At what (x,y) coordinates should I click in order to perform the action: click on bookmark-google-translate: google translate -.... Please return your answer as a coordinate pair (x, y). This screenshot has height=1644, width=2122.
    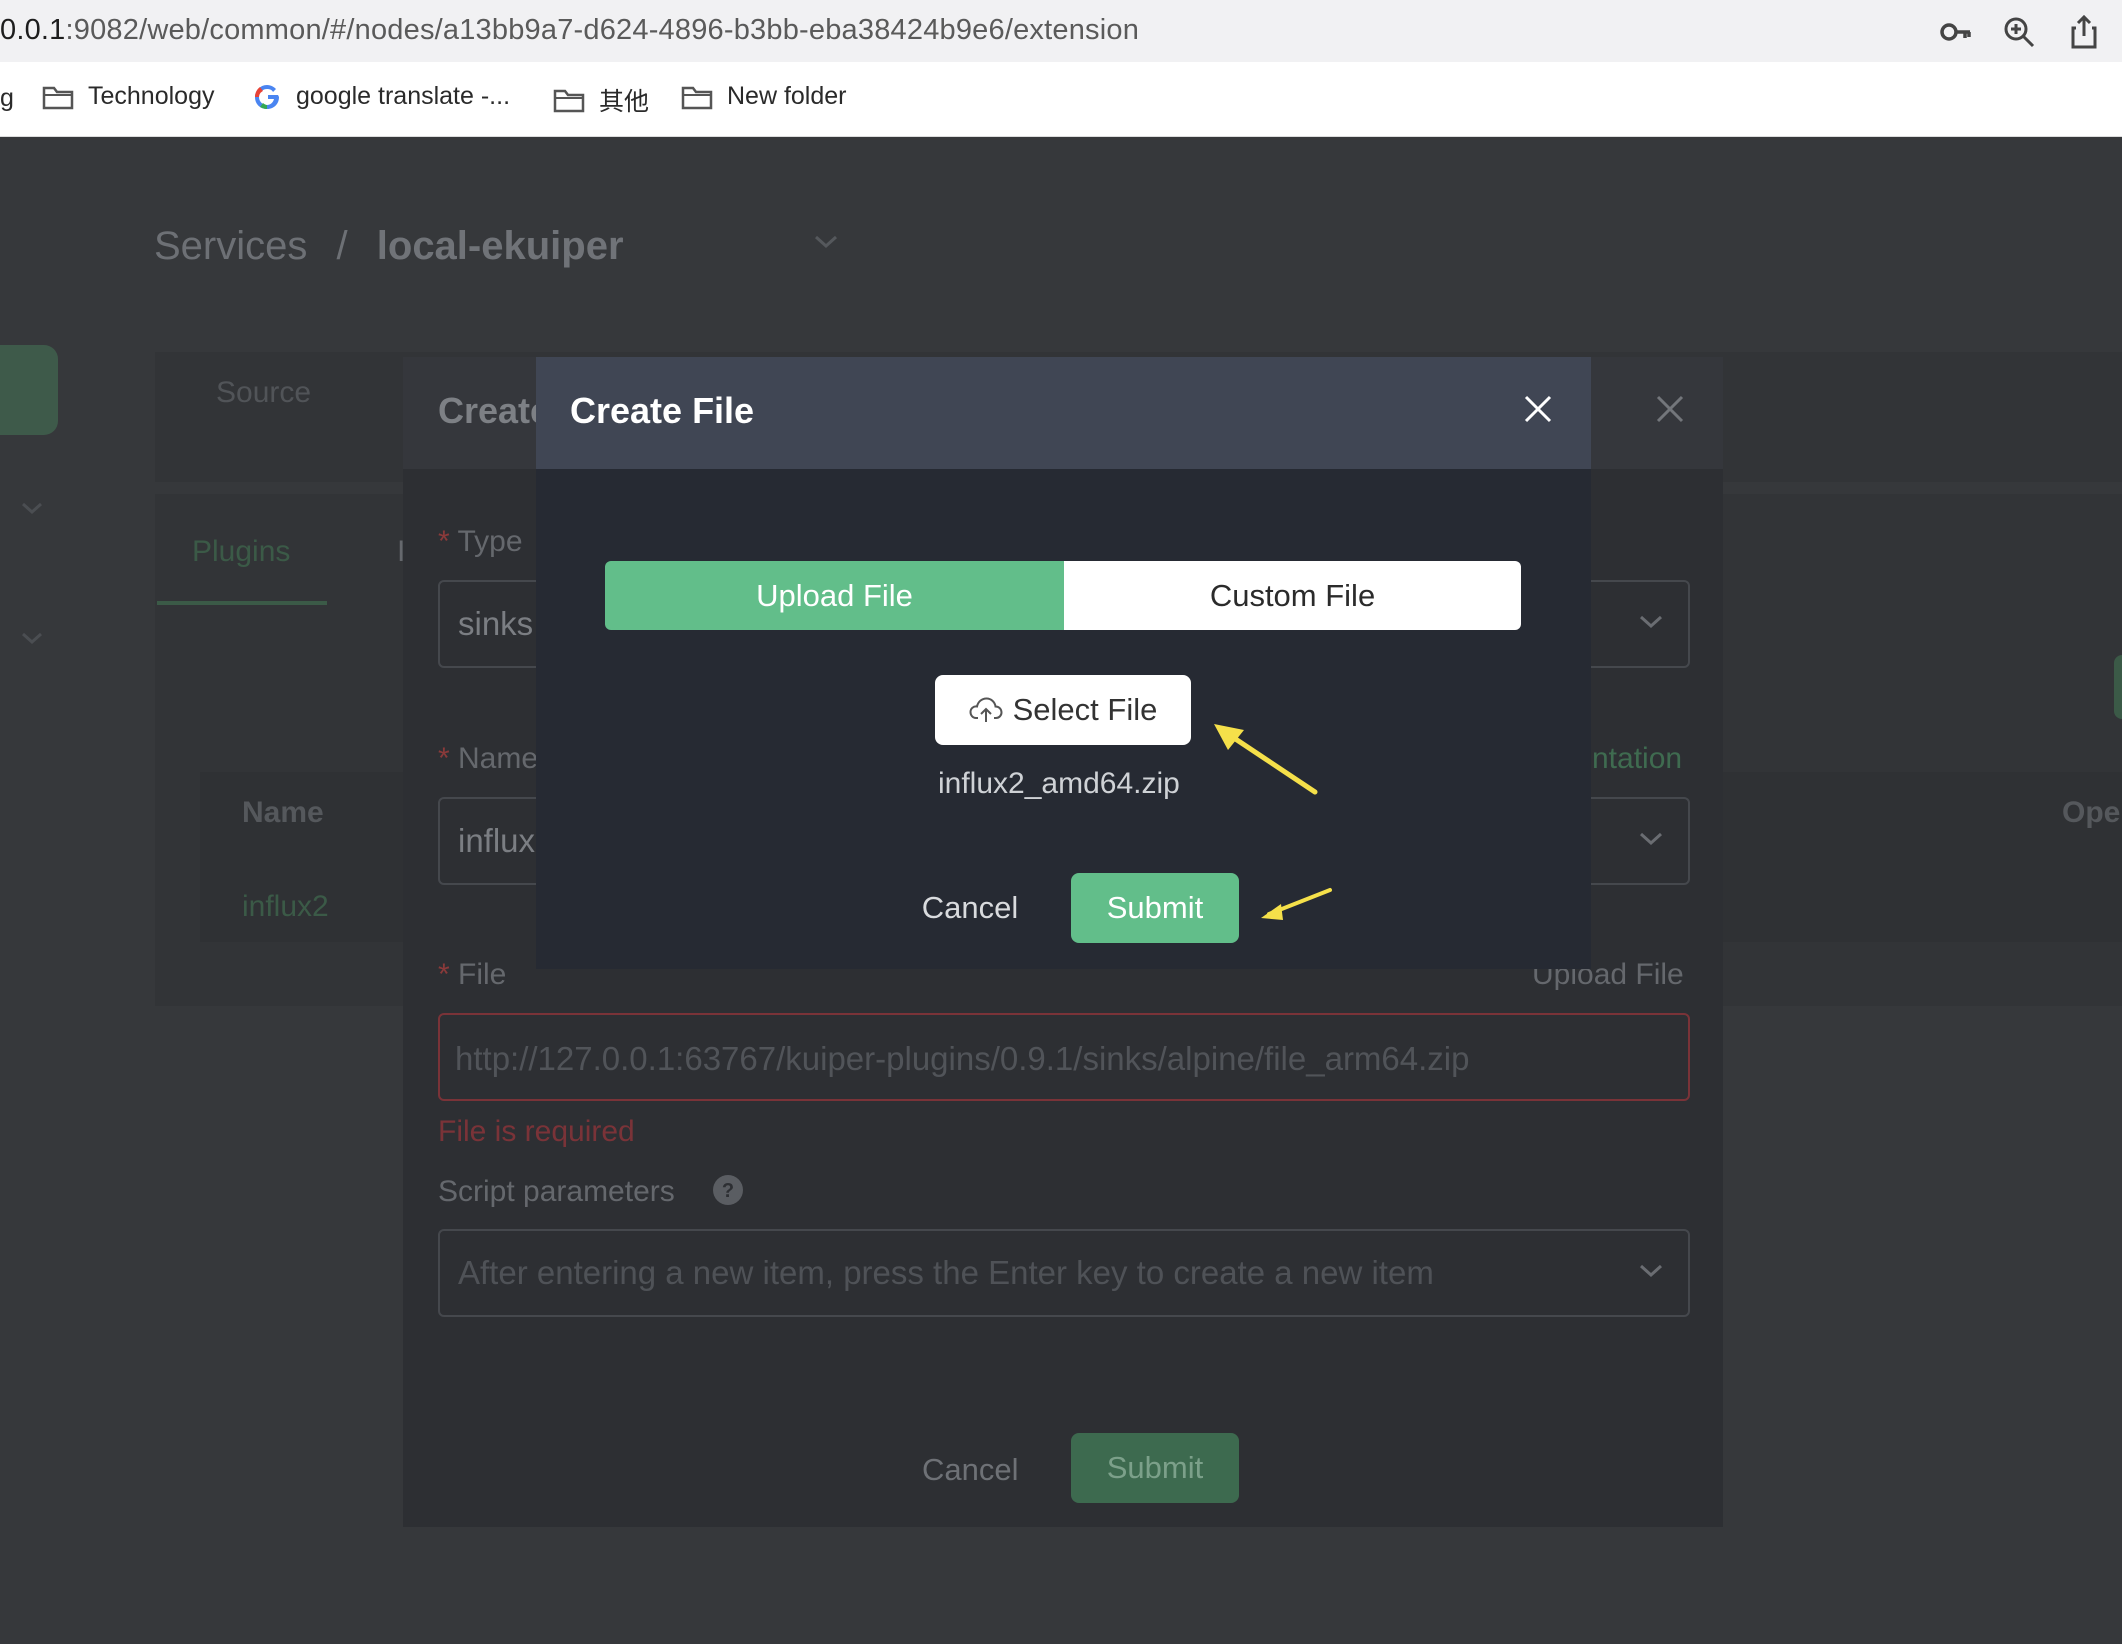
    Looking at the image, I should click on (382, 96).